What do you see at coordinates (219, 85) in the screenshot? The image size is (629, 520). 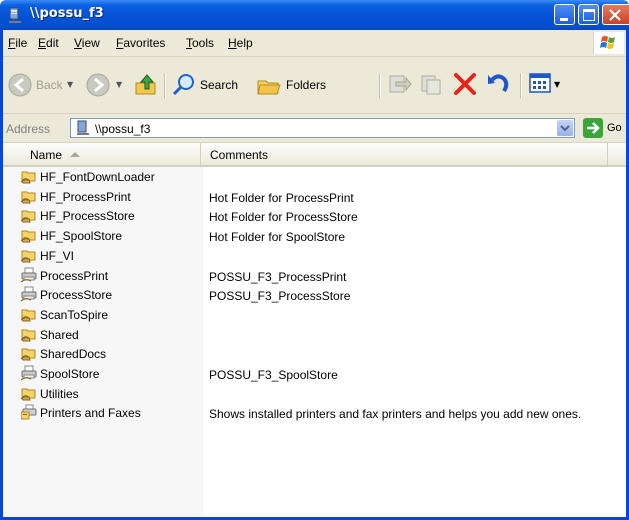 I see `search-label: Search` at bounding box center [219, 85].